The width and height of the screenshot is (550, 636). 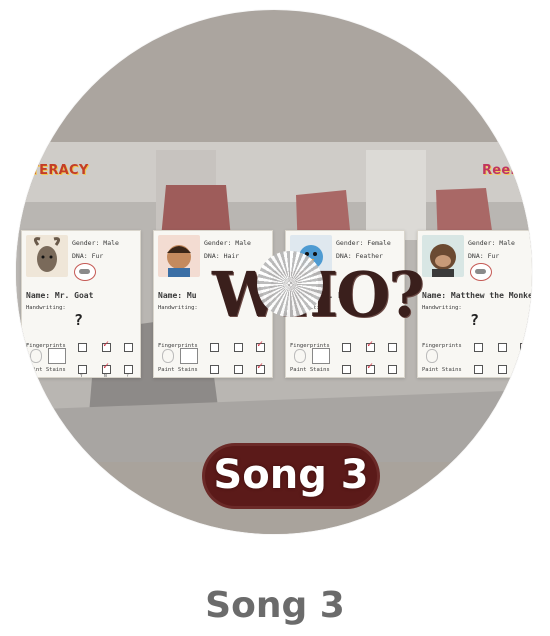 I want to click on brand-logo-right: Reen, so click(x=501, y=170).